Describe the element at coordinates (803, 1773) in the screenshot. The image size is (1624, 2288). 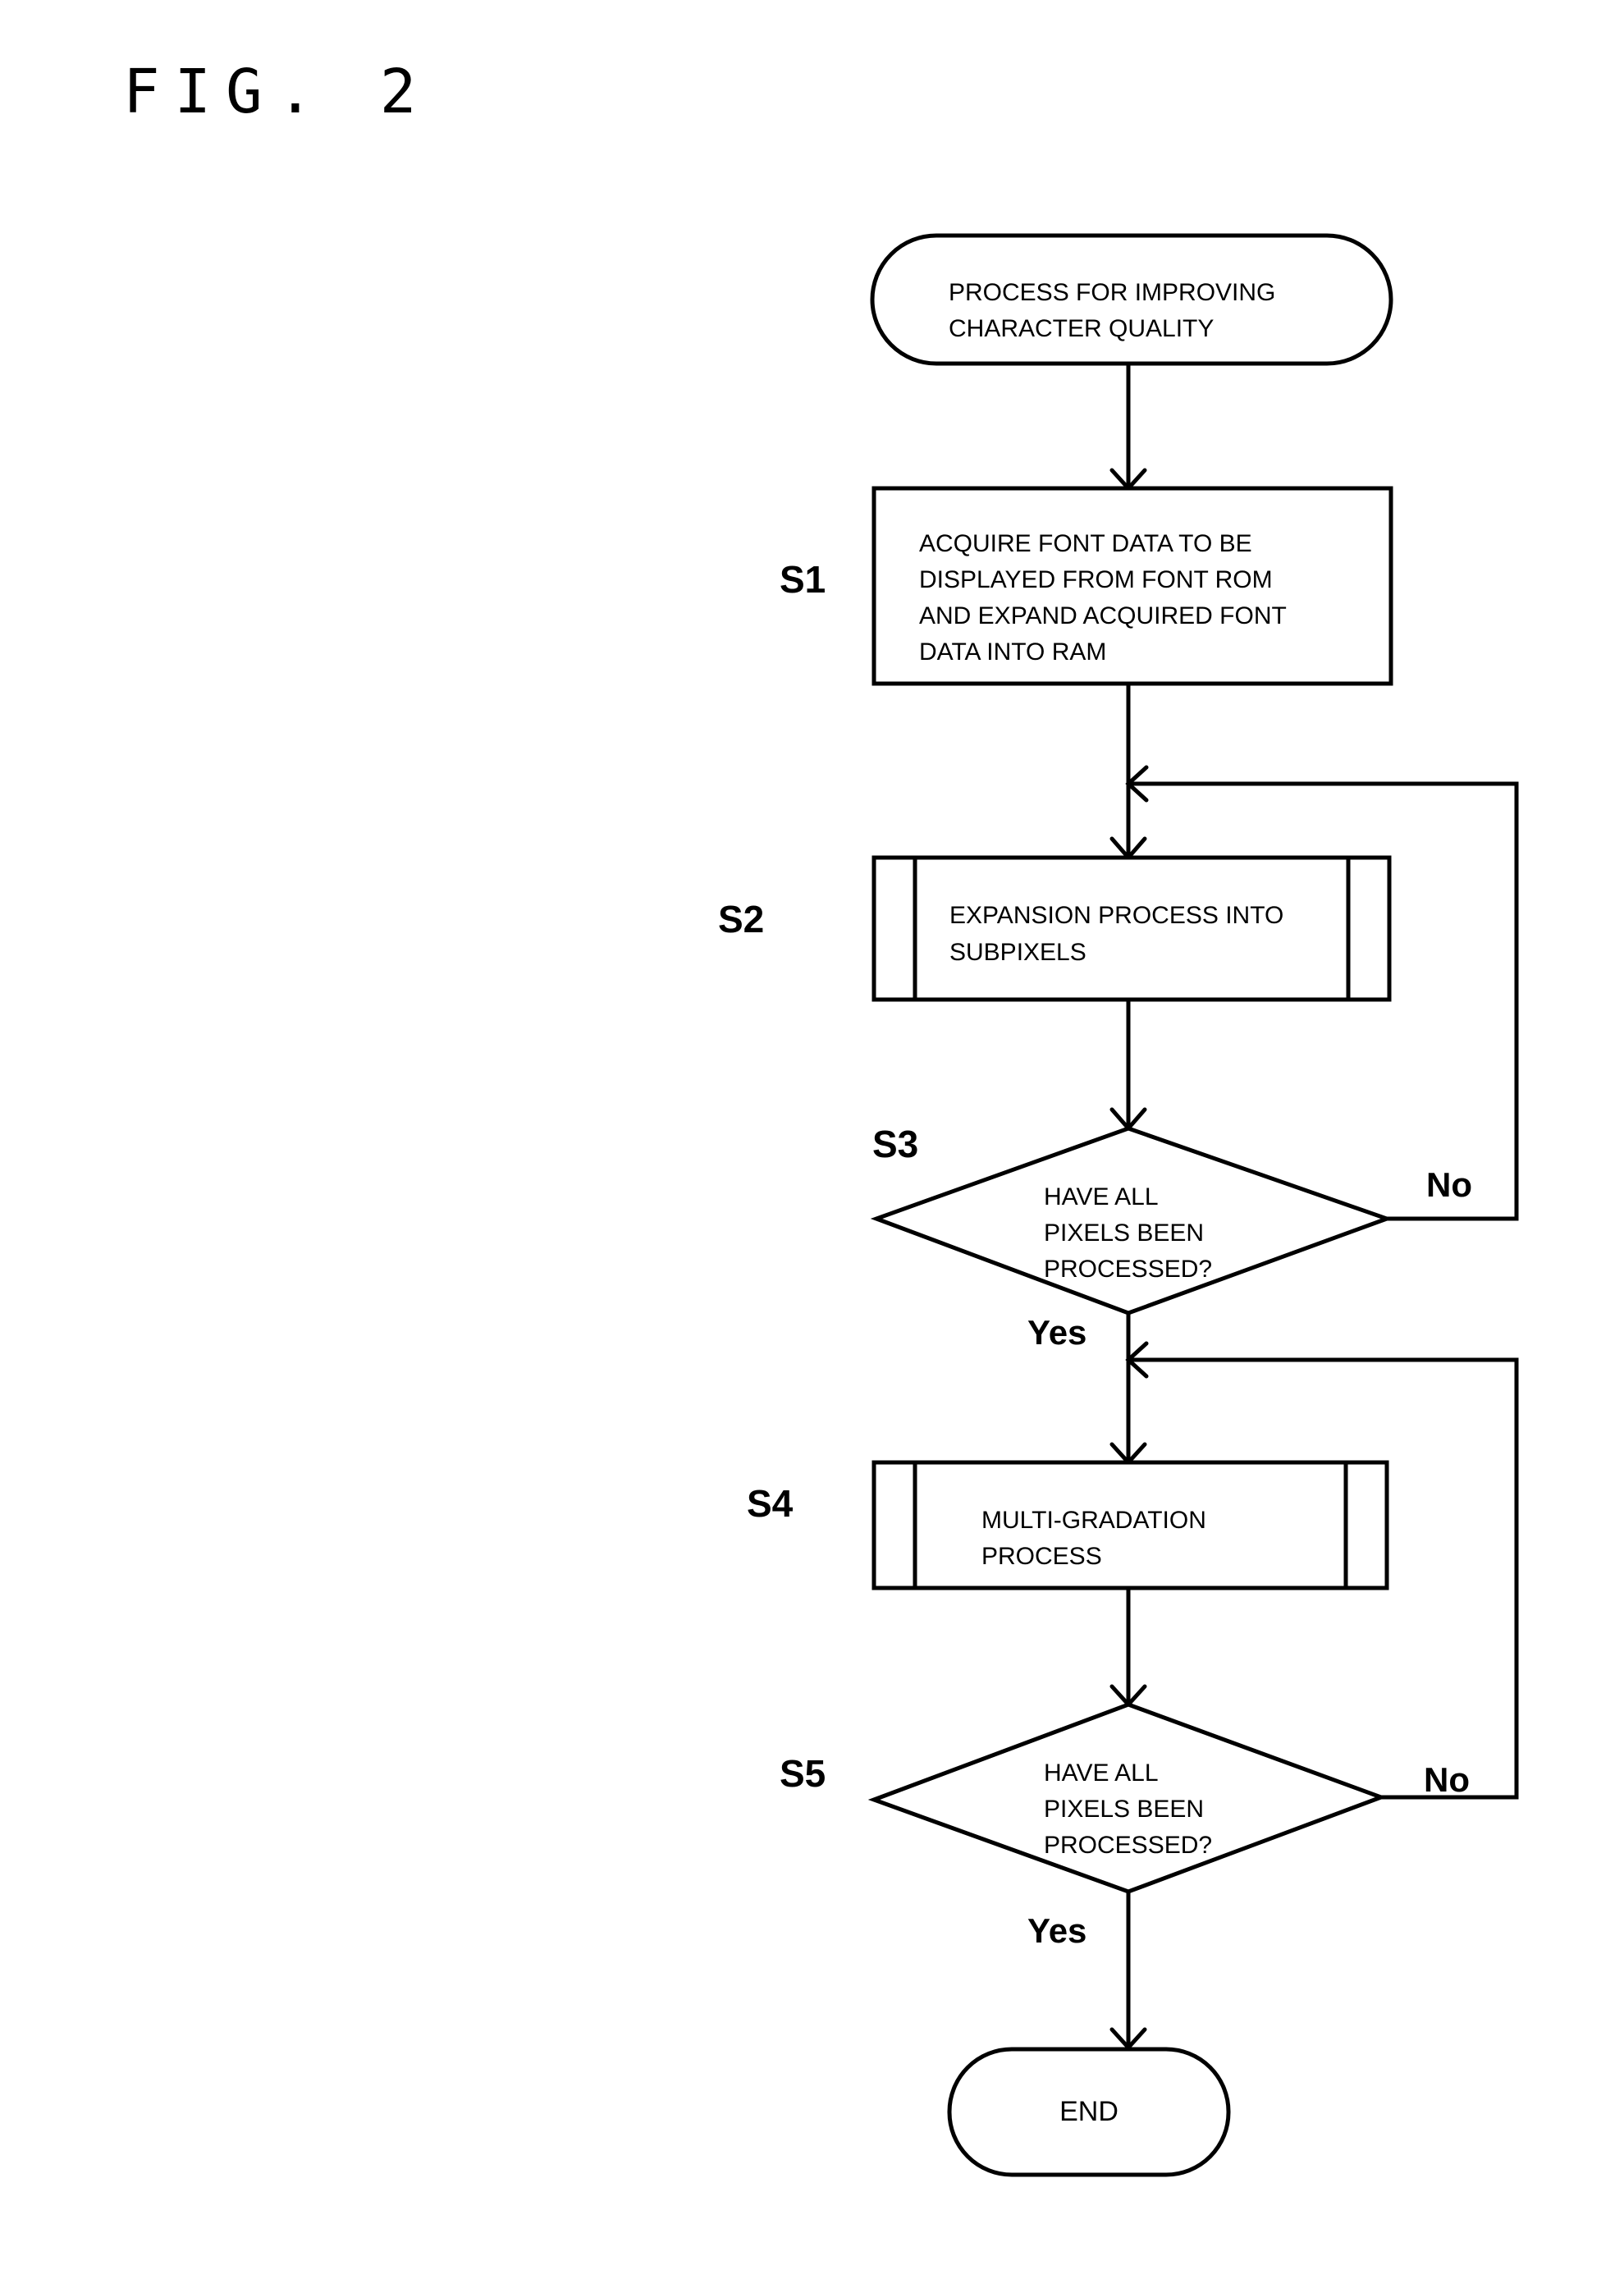
I see `step-label-s5: S5` at that location.